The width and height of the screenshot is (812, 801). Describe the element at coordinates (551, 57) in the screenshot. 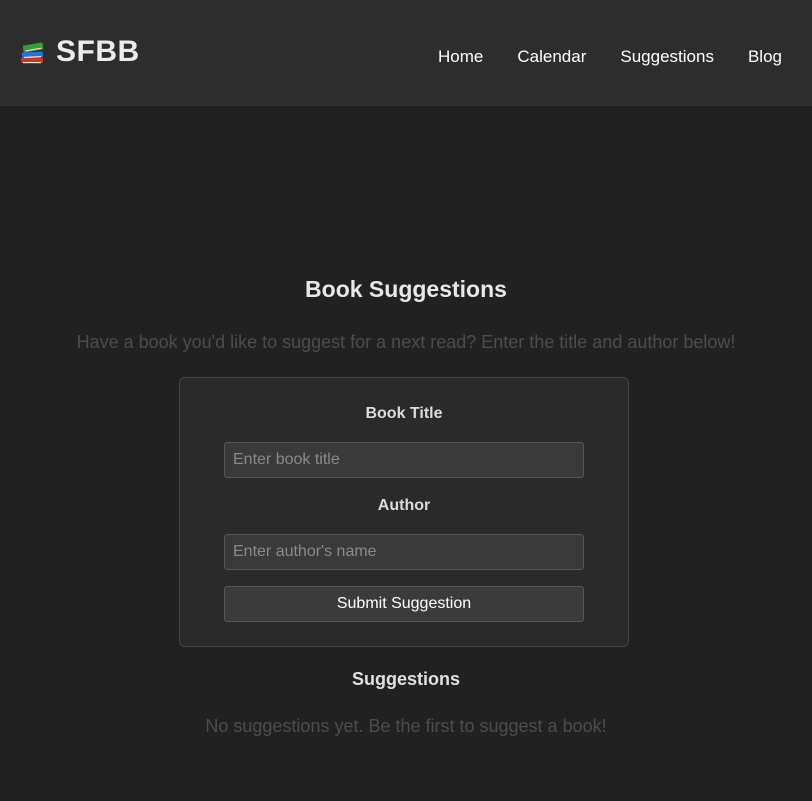

I see `nav-link-calendar: Calendar` at that location.